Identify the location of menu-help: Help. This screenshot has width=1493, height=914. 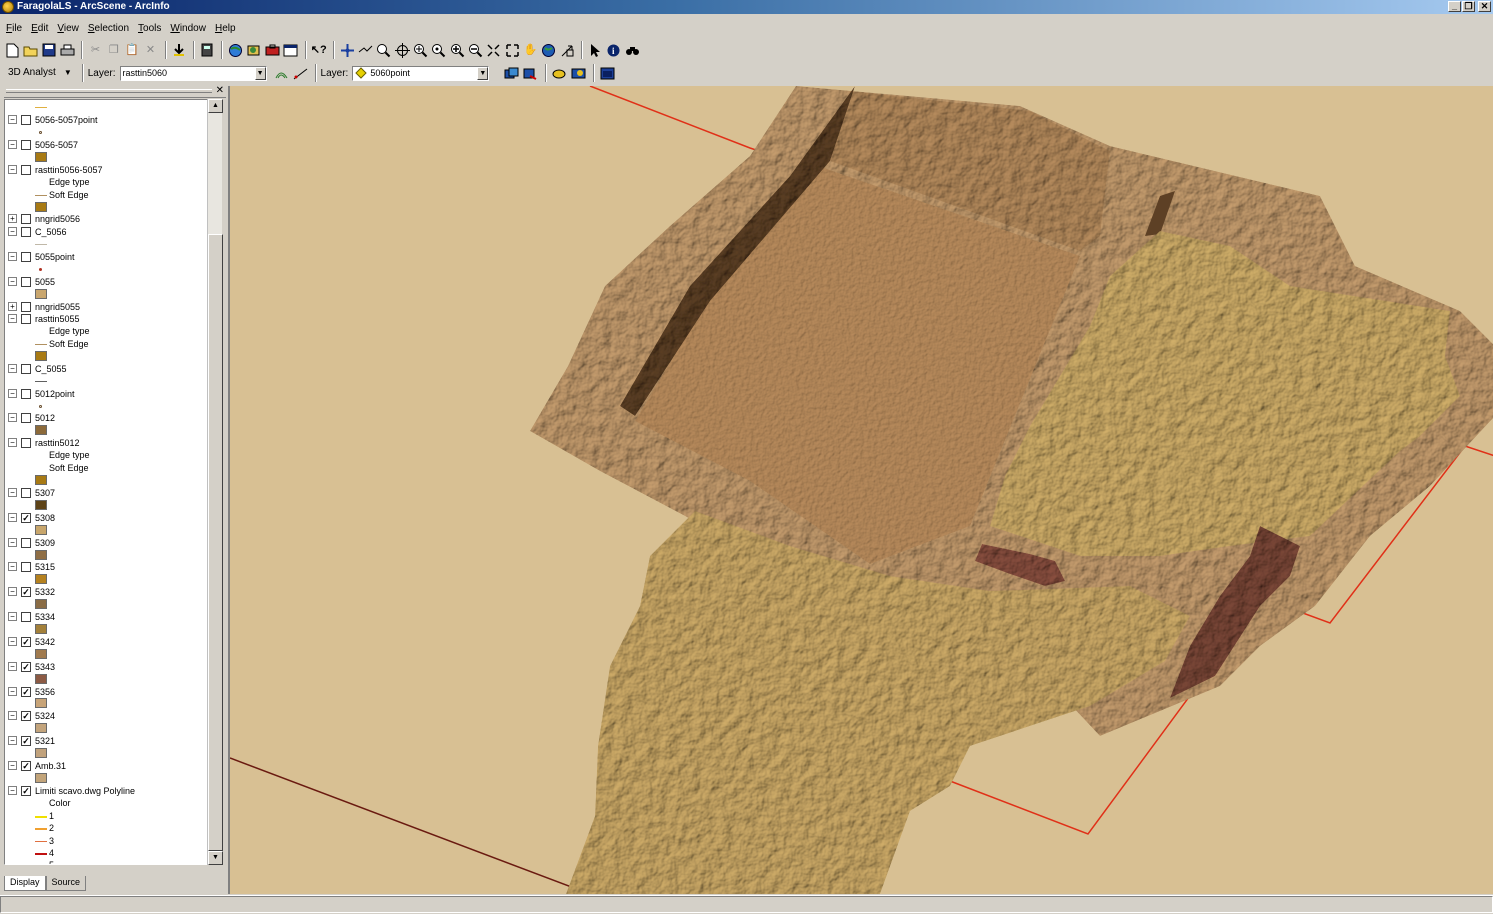
(225, 28).